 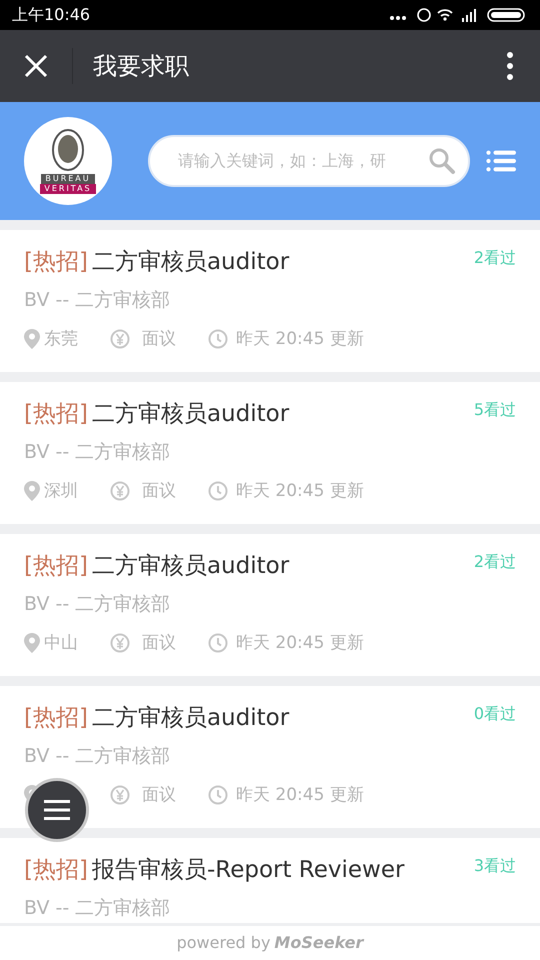 I want to click on logo-text: BUREAU, so click(x=68, y=179).